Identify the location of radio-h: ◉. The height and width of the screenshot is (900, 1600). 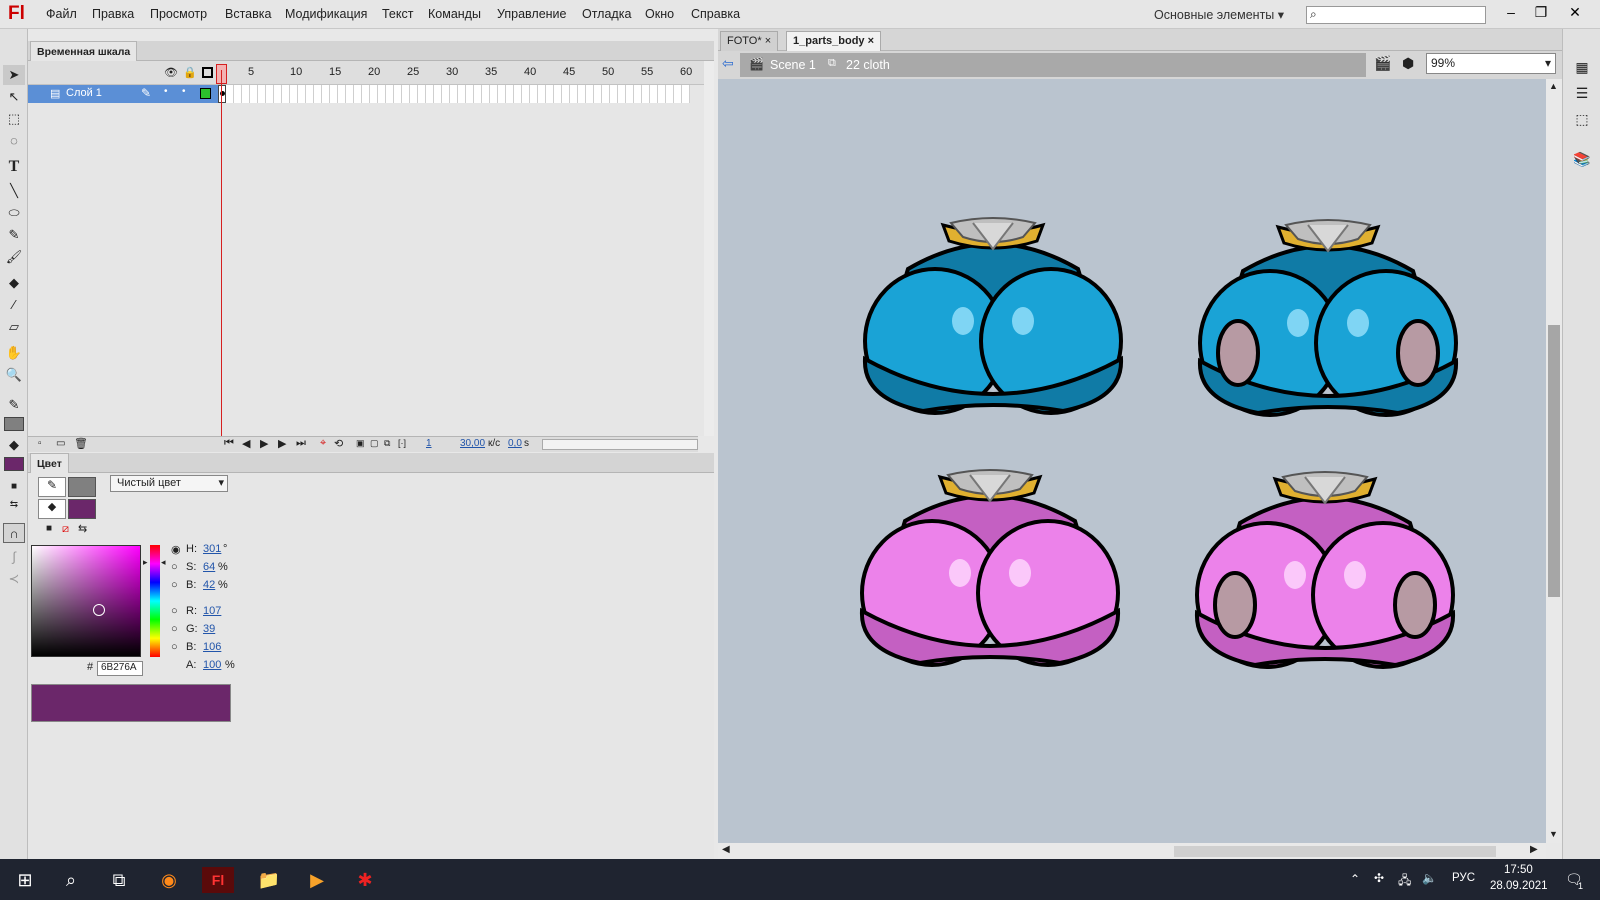
(176, 549).